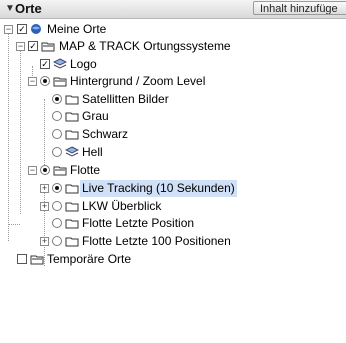  Describe the element at coordinates (299, 8) in the screenshot. I see `add-content-button: Inhalt hinzufüge` at that location.